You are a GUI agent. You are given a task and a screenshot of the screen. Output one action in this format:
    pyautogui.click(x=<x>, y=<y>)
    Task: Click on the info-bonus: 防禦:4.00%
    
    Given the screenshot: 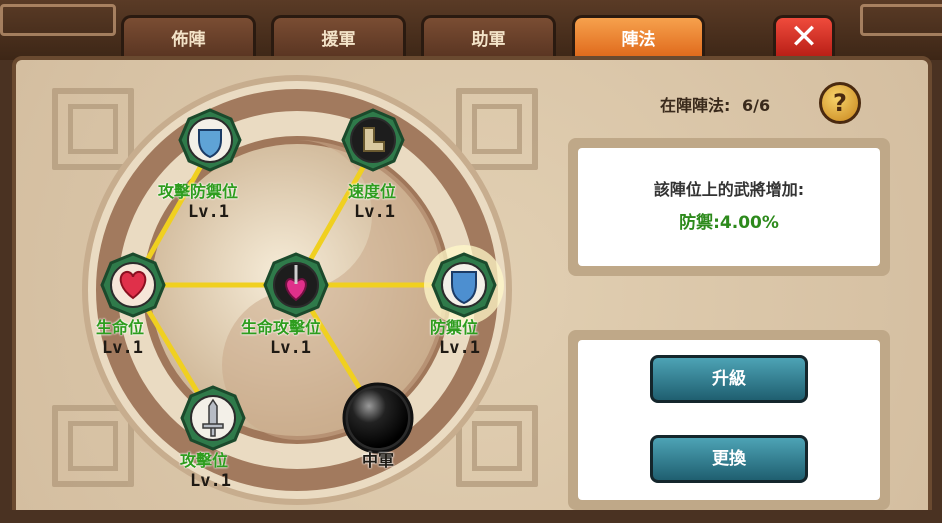 What is the action you would take?
    pyautogui.click(x=729, y=223)
    